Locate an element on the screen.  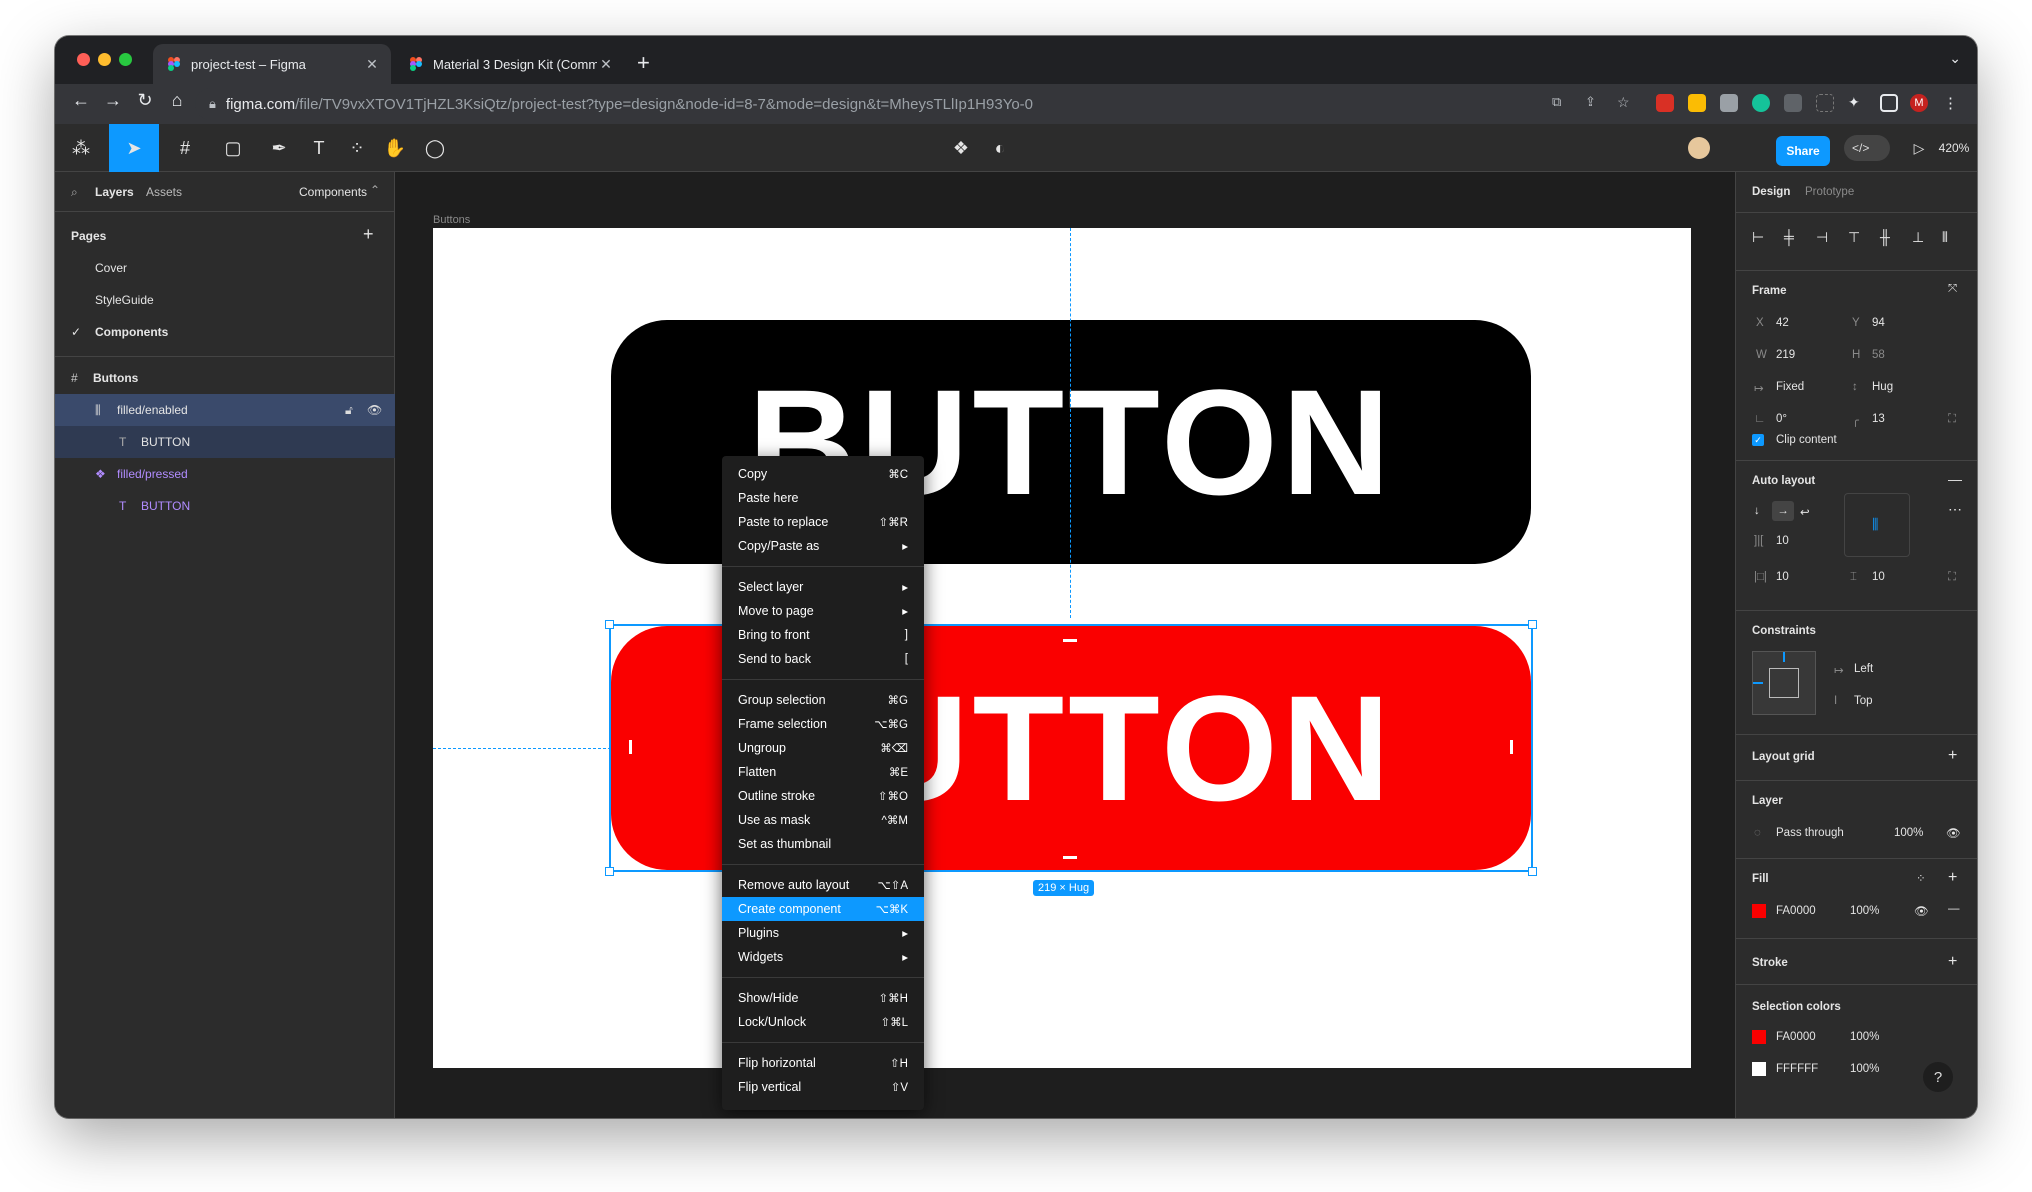
menu-item-group-selection: Group selection ⌘G is located at coordinates (823, 700).